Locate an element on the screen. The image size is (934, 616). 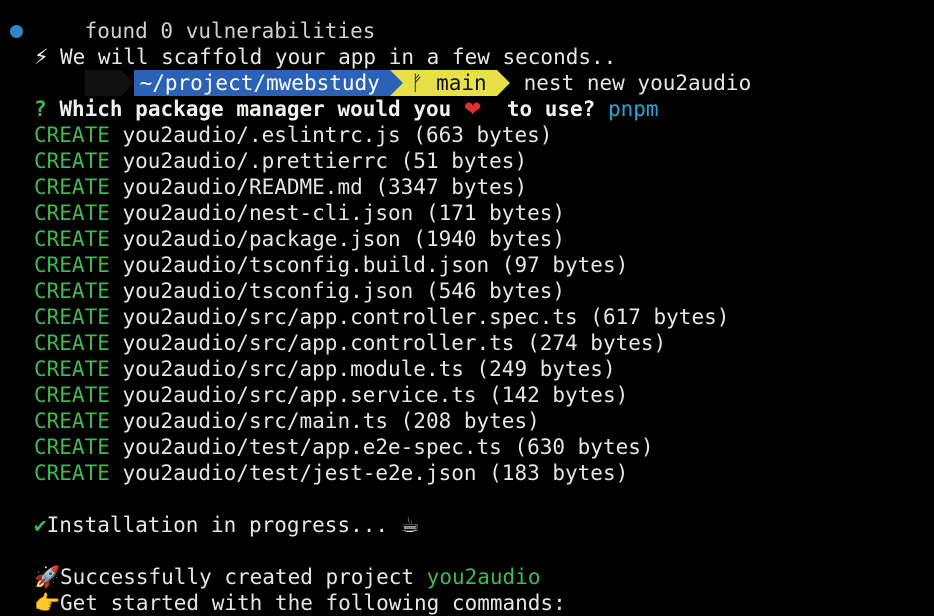
created-file-entry: you2audio/package.json (1940 bytes) is located at coordinates (344, 239).